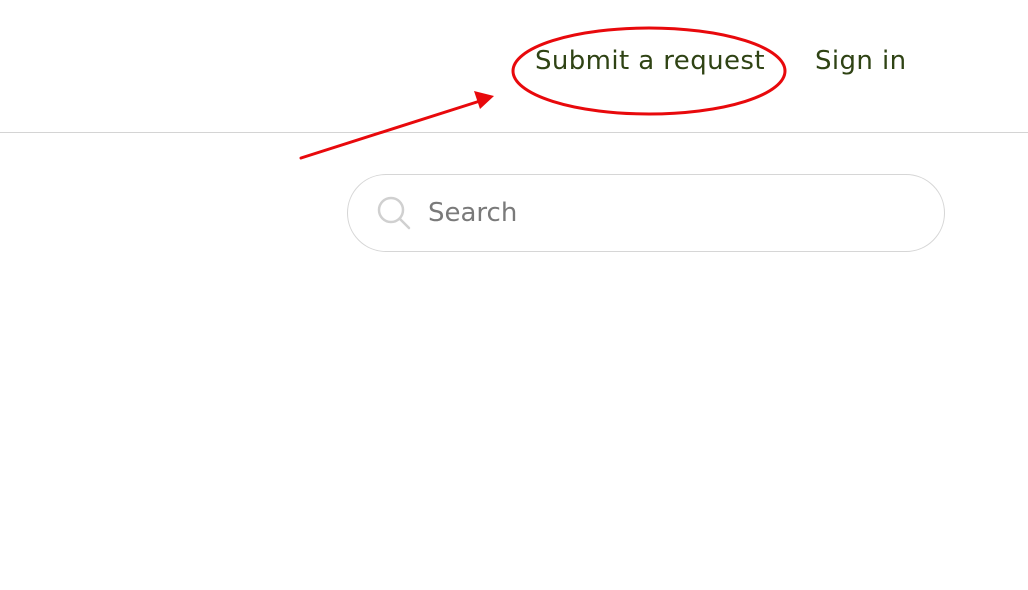 The width and height of the screenshot is (1028, 590). I want to click on search-box, so click(646, 213).